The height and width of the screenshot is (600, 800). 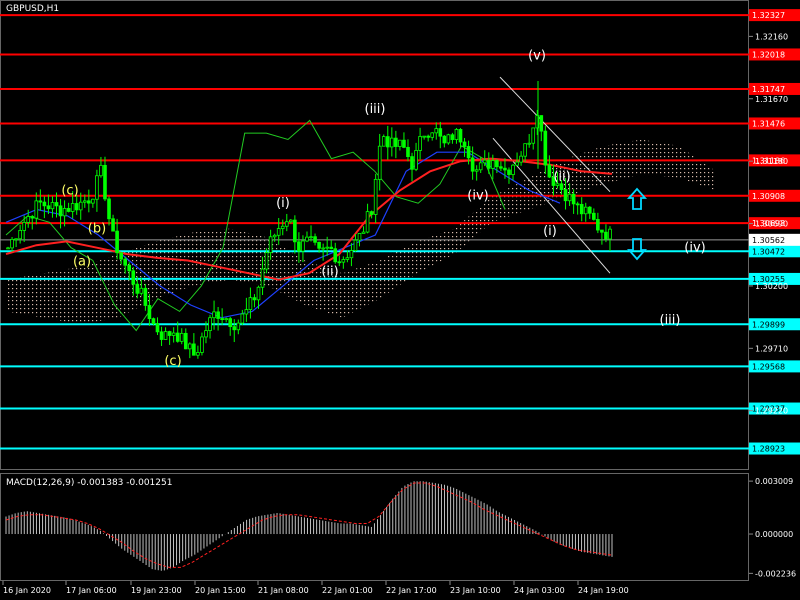 I want to click on support-level-label: 1.29568, so click(x=768, y=366).